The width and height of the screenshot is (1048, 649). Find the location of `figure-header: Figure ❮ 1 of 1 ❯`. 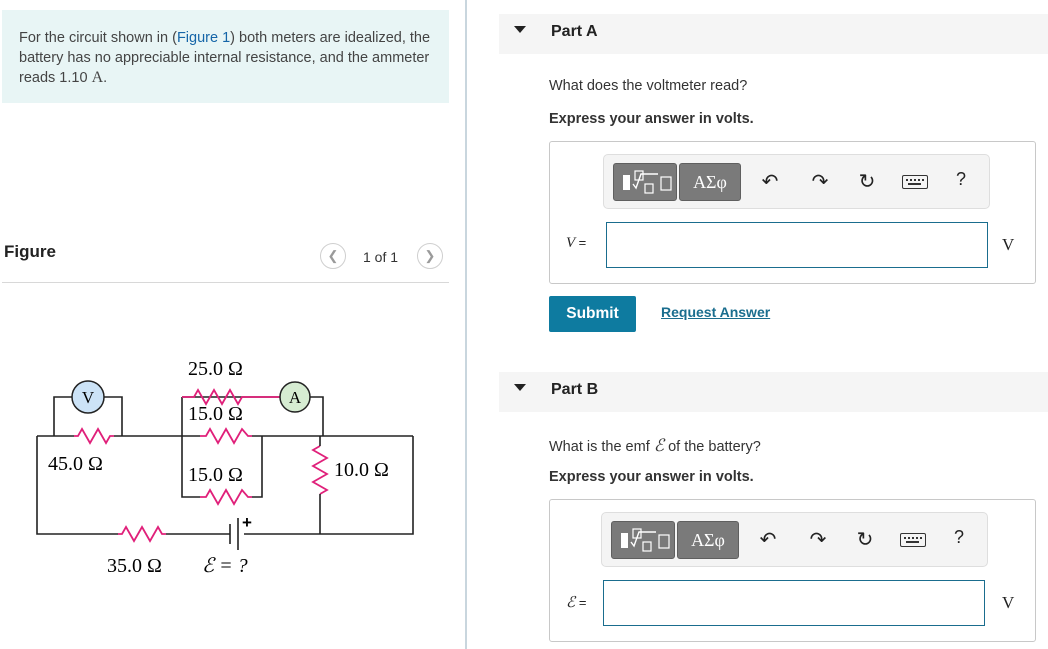

figure-header: Figure ❮ 1 of 1 ❯ is located at coordinates (225, 259).